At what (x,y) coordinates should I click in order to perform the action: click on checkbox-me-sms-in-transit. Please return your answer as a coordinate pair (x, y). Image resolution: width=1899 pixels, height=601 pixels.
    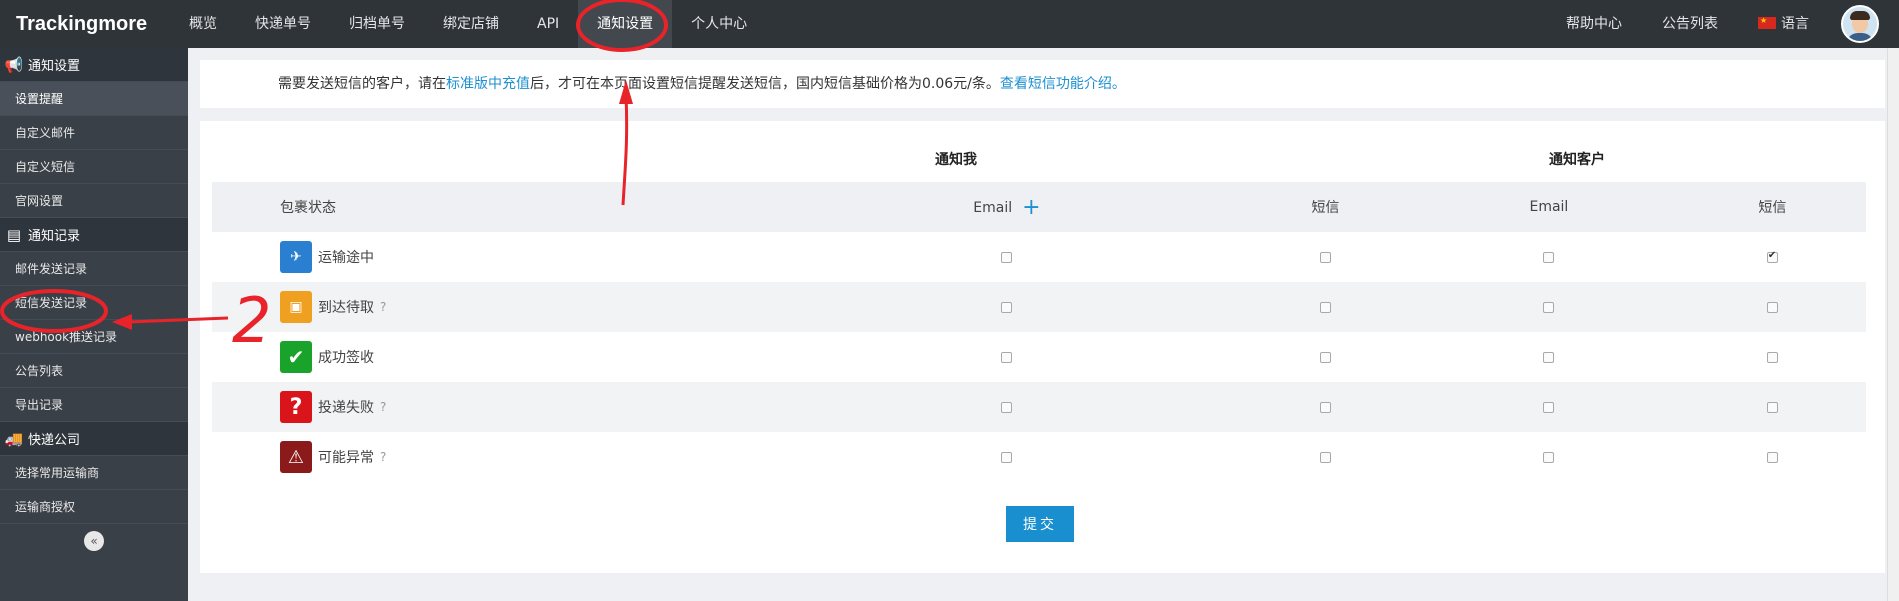
    Looking at the image, I should click on (1325, 257).